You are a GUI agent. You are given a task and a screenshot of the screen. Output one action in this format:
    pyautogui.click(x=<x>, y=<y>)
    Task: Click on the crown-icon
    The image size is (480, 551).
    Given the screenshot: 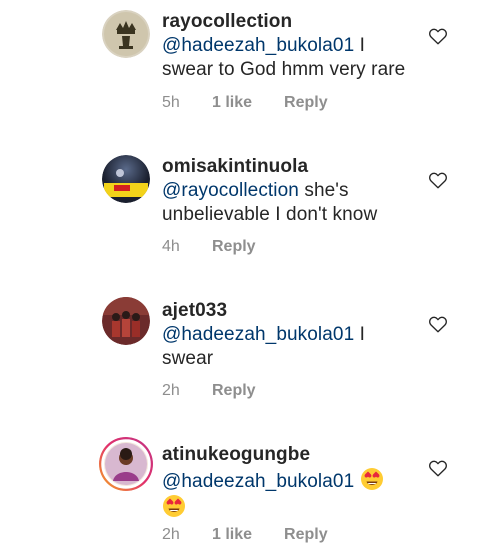 What is the action you would take?
    pyautogui.click(x=126, y=34)
    